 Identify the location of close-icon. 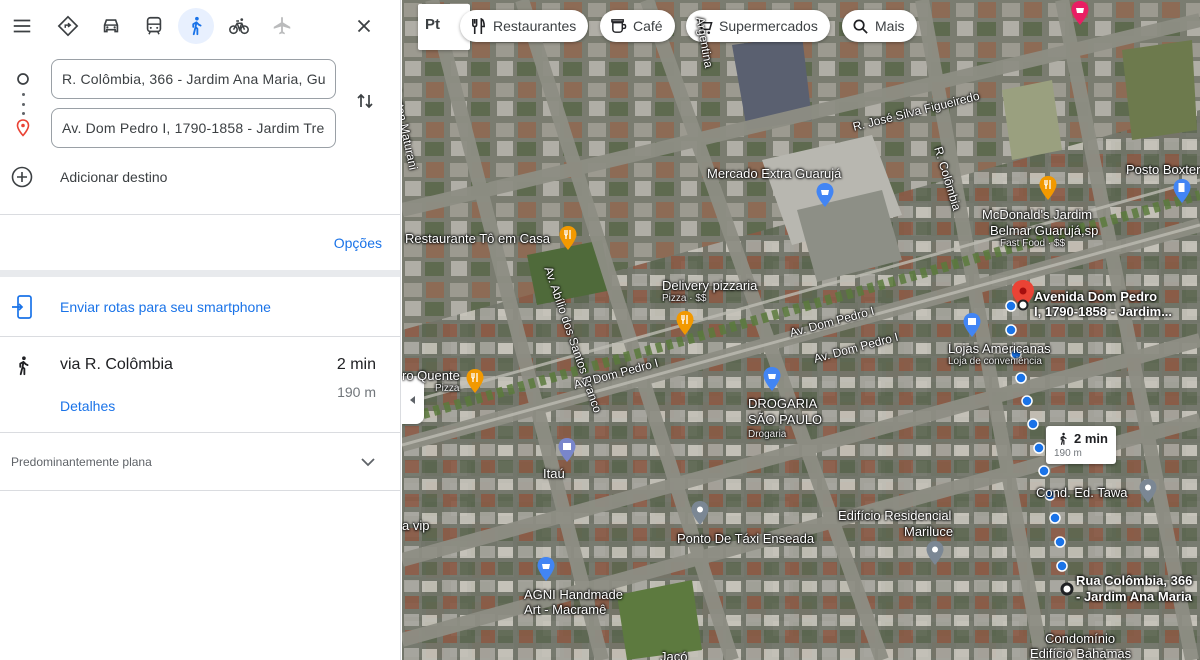
(364, 26).